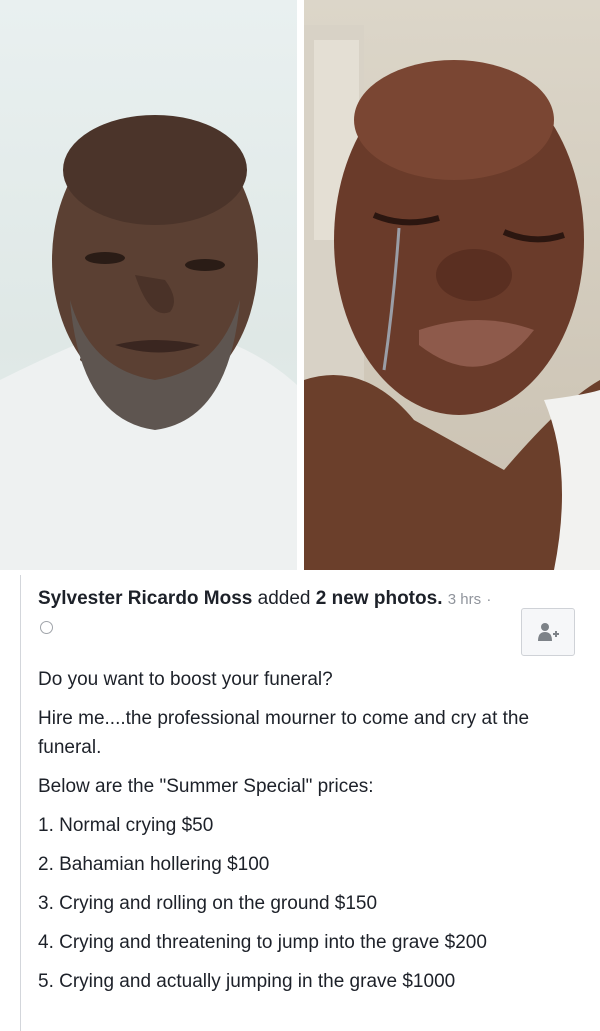 The width and height of the screenshot is (600, 1031). What do you see at coordinates (154, 864) in the screenshot?
I see `price-item-2: 2. Bahamian hollering $100` at bounding box center [154, 864].